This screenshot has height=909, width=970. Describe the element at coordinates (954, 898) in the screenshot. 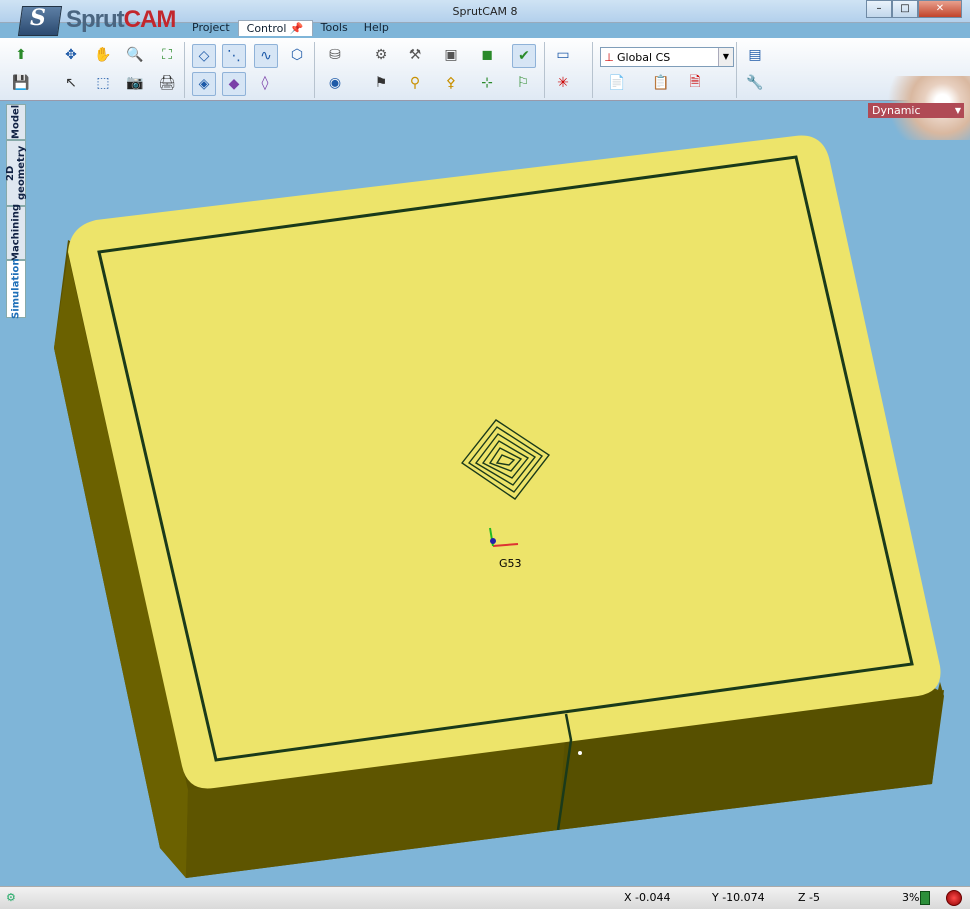

I see `stop-simulation-icon` at that location.